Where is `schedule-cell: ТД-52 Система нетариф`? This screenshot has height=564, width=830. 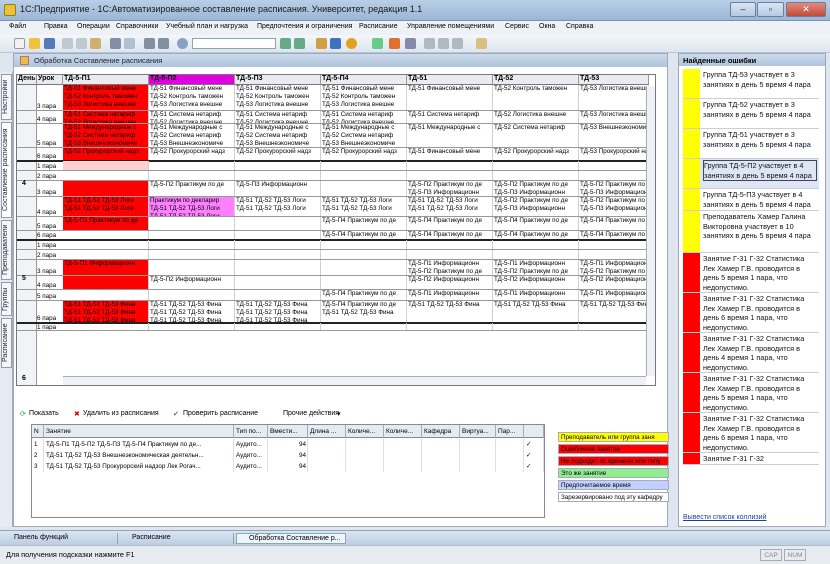
schedule-cell: ТД-52 Система нетариф is located at coordinates (536, 136).